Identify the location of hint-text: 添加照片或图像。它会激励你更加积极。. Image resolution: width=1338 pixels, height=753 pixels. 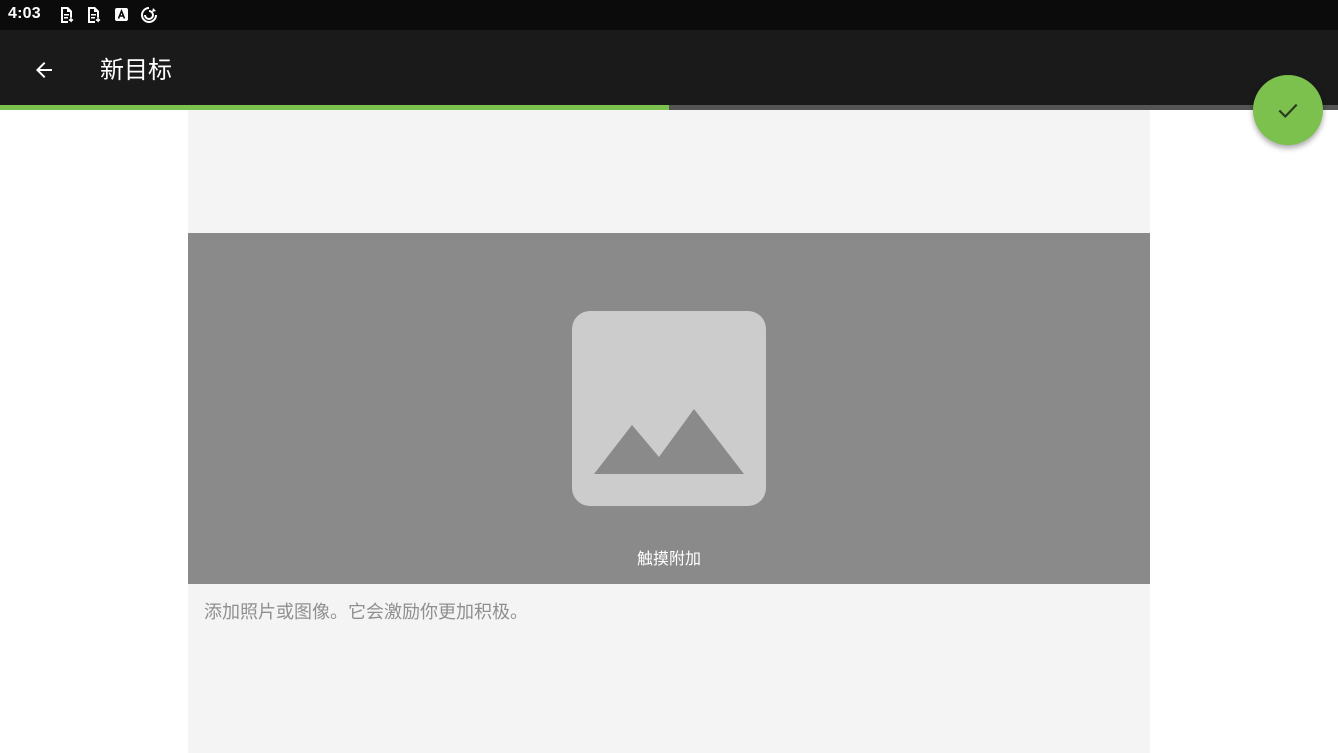
(366, 612).